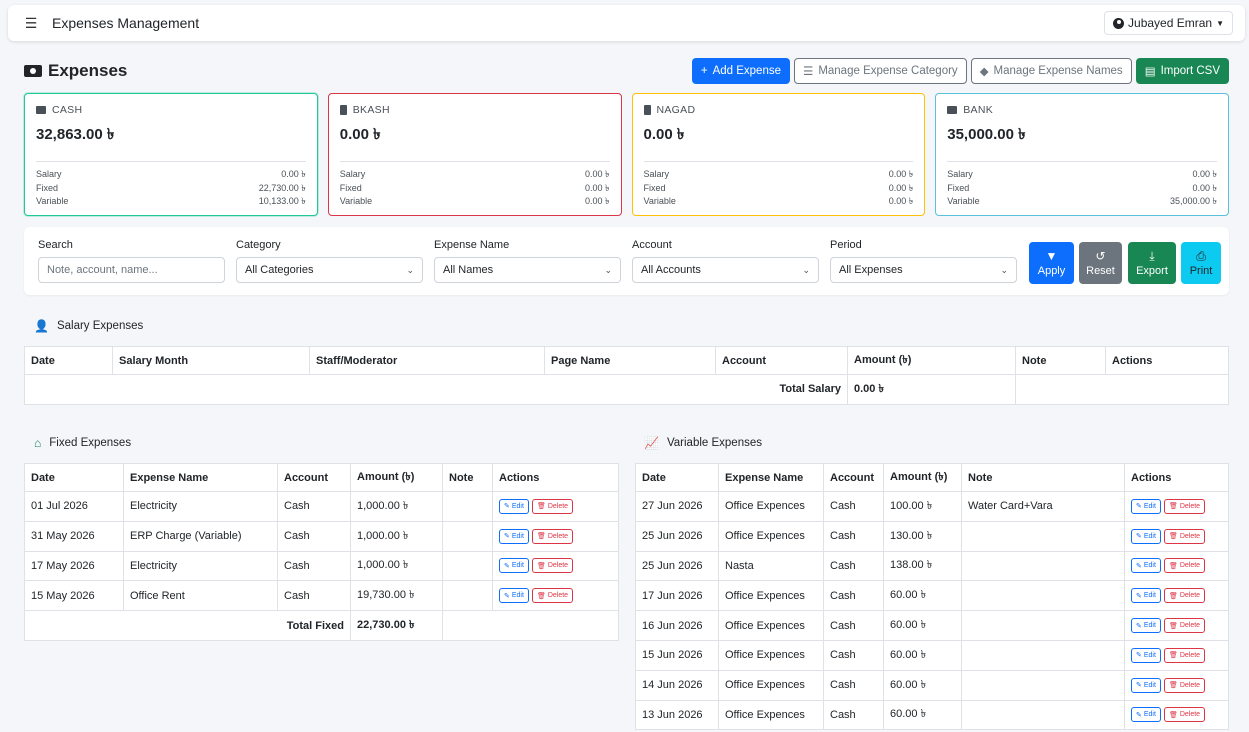 This screenshot has height=732, width=1249. What do you see at coordinates (74, 477) in the screenshot?
I see `fixed-col-date: Date` at bounding box center [74, 477].